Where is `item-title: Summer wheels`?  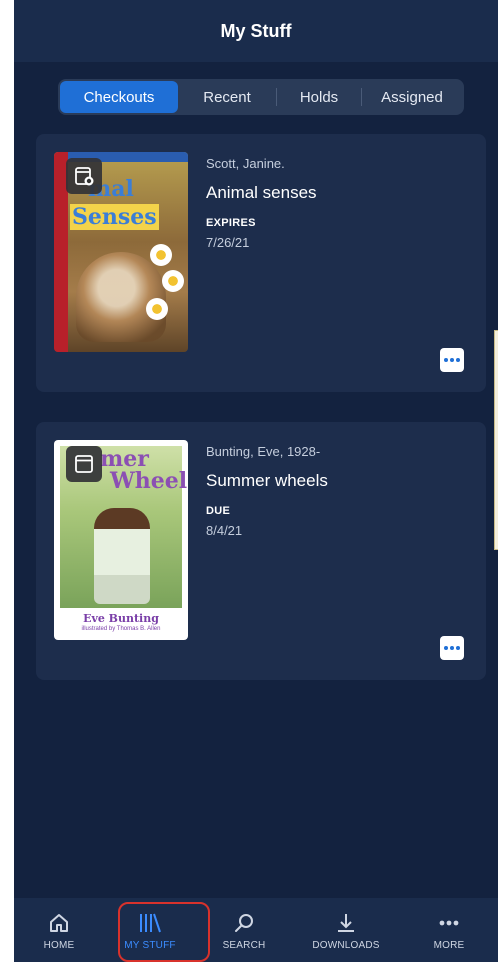 item-title: Summer wheels is located at coordinates (336, 481).